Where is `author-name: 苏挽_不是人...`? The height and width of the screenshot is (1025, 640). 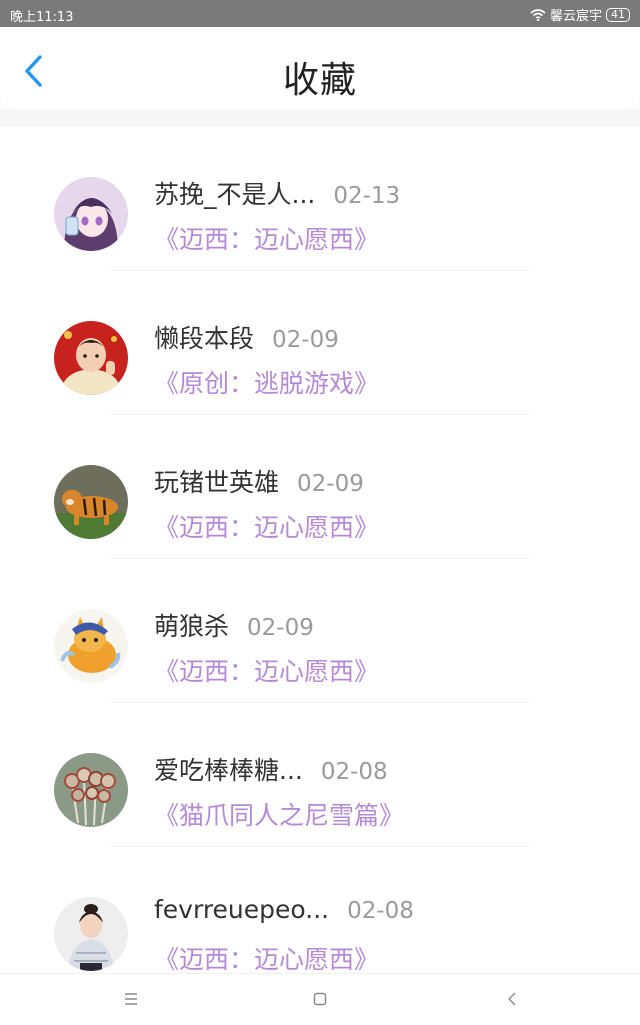
author-name: 苏挽_不是人... is located at coordinates (234, 193).